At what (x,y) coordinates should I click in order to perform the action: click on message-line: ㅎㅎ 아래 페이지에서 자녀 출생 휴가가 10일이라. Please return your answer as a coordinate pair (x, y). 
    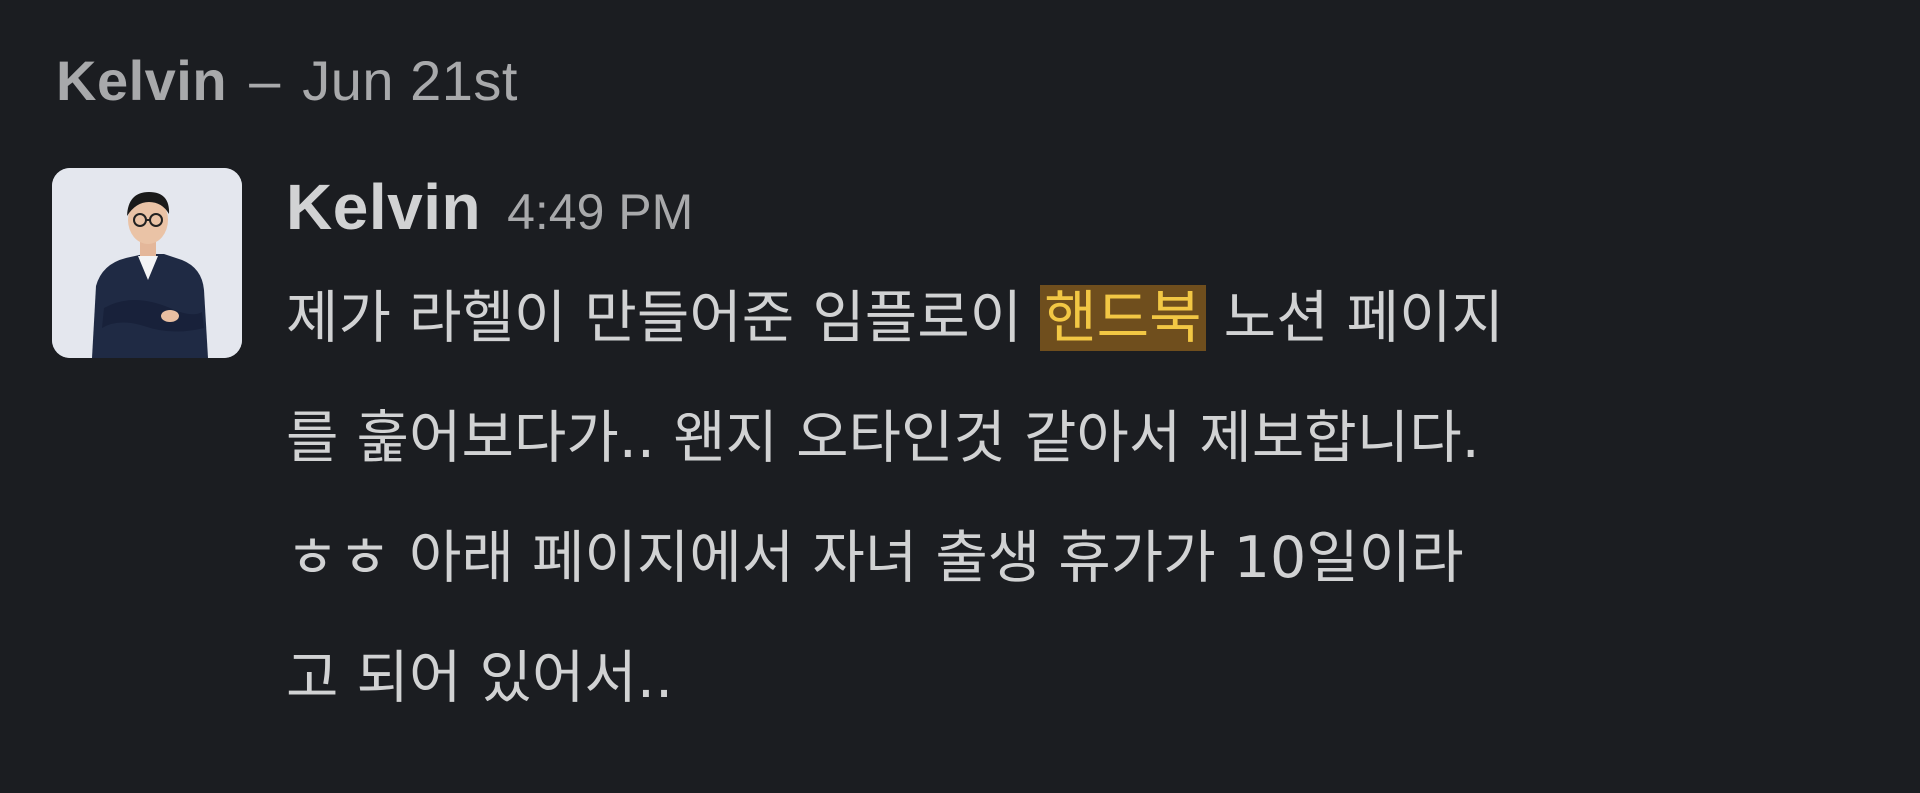
    Looking at the image, I should click on (875, 558).